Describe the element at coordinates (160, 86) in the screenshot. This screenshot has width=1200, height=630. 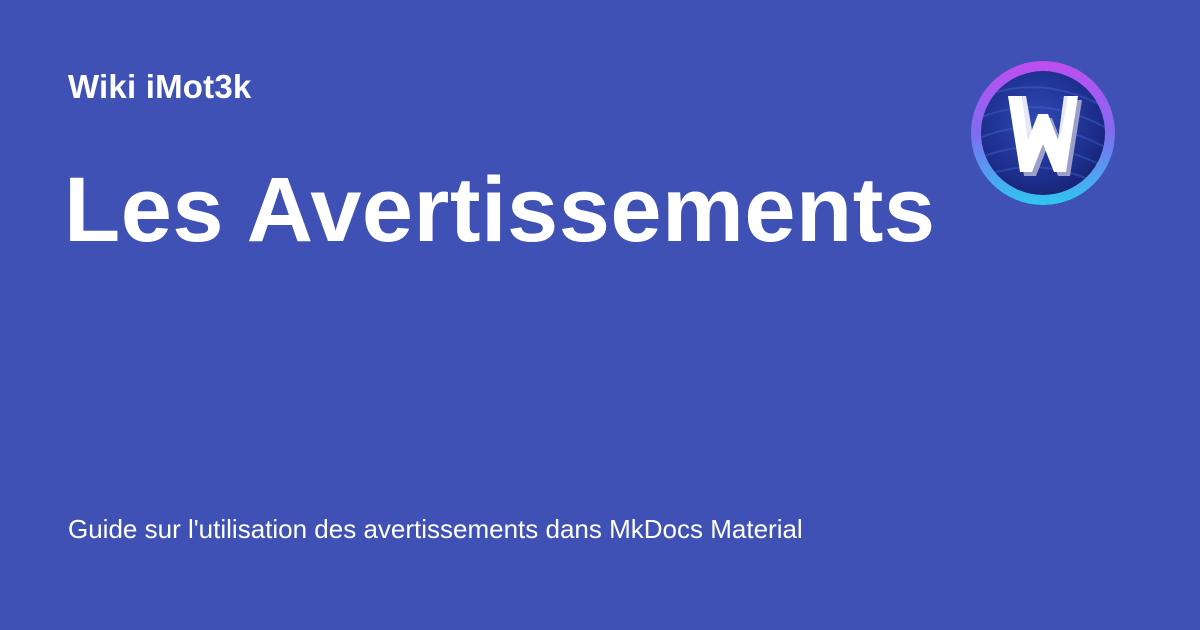
I see `site-name: Wiki iMot3k` at that location.